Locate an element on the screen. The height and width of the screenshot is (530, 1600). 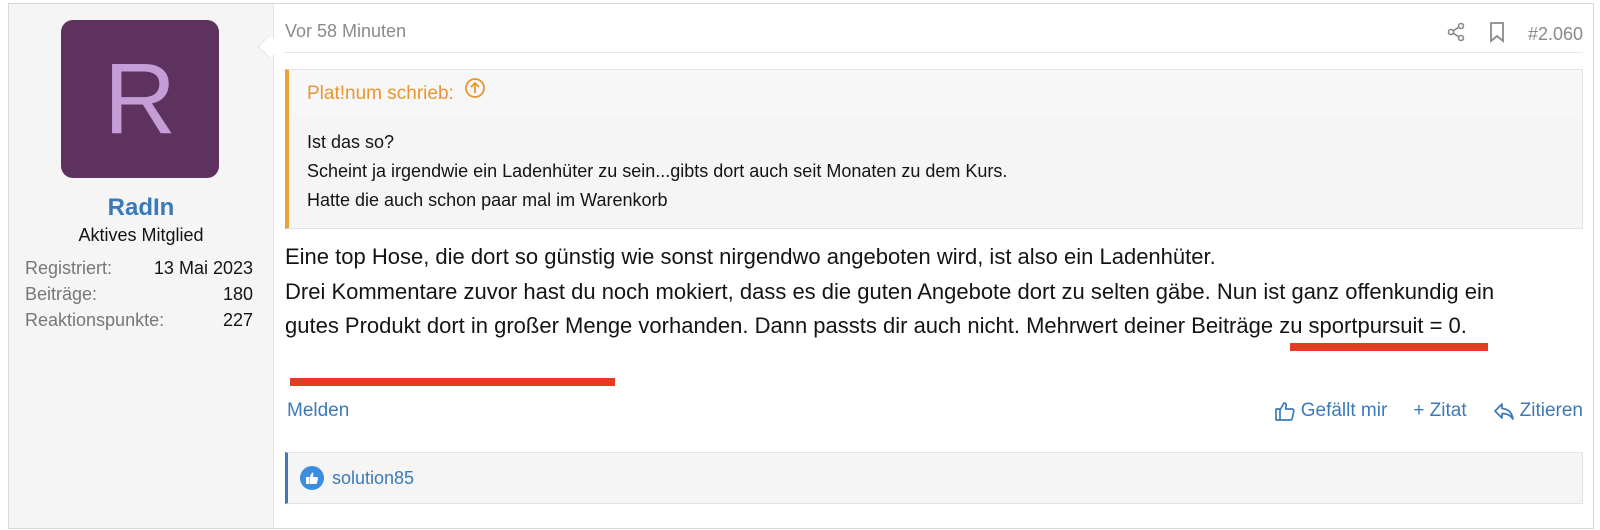
stat-label: Beiträge: is located at coordinates (61, 294).